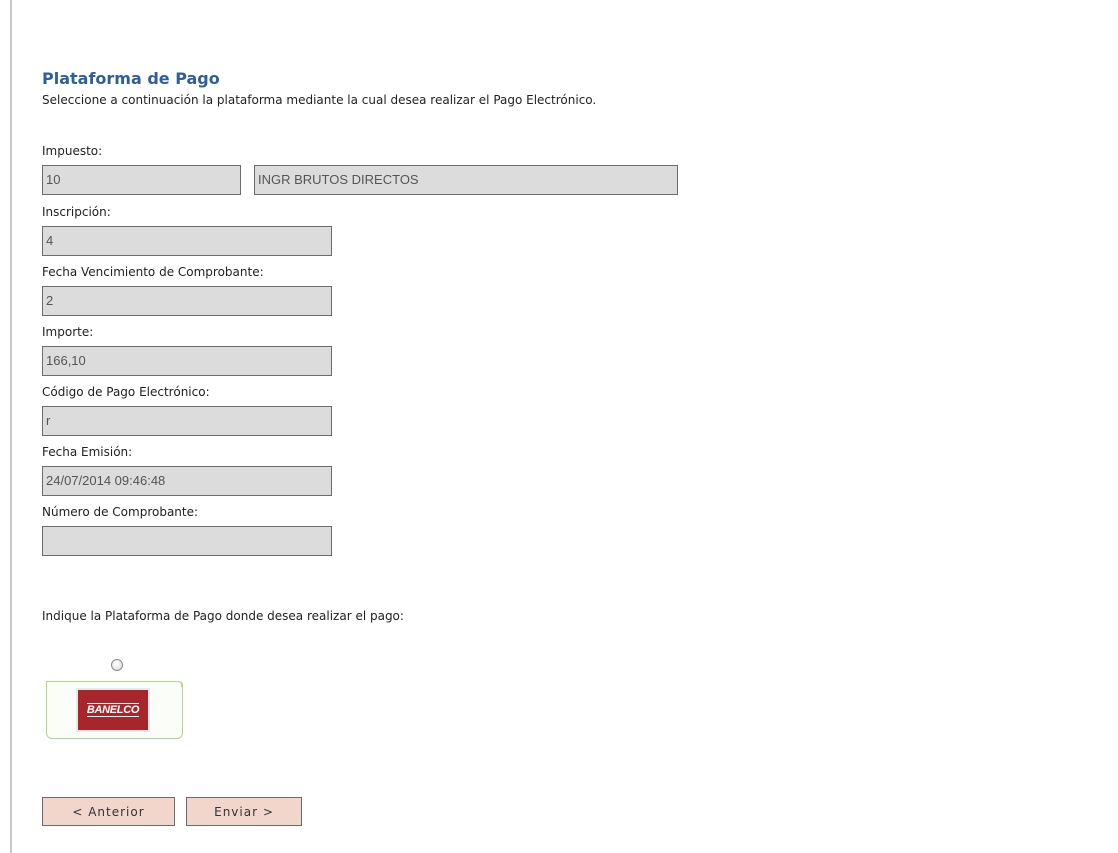 The width and height of the screenshot is (1118, 853). What do you see at coordinates (126, 392) in the screenshot?
I see `codigo-pago-label: Código de Pago Electrónico:` at bounding box center [126, 392].